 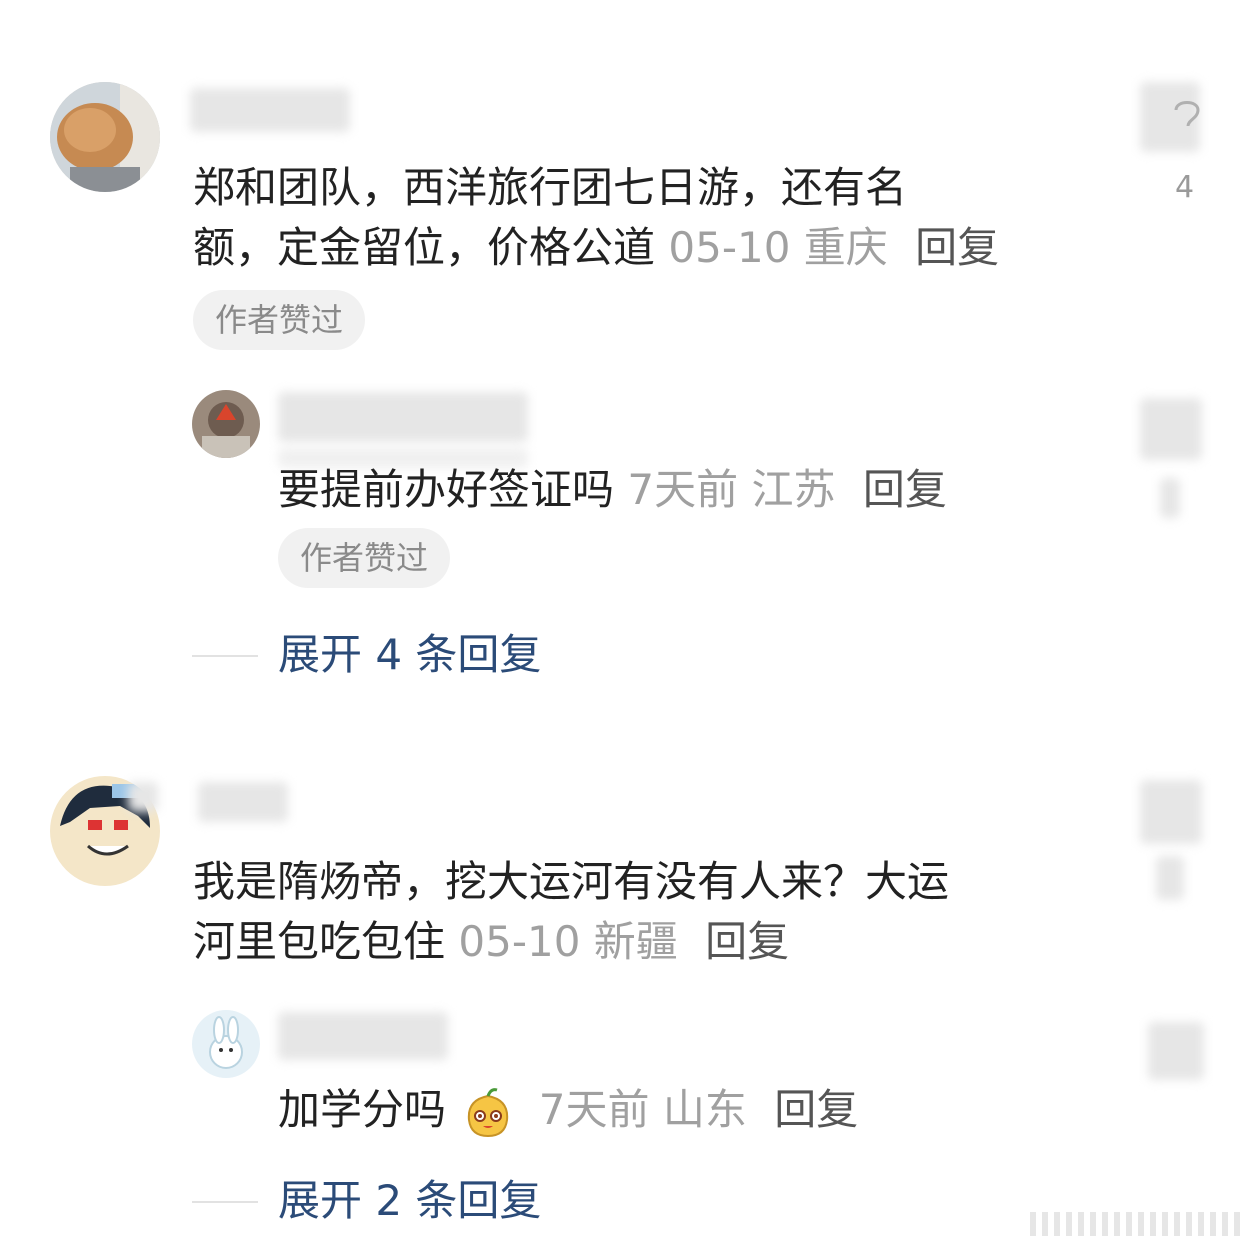 I want to click on comment-text-line2-row: 额，定金留位，价格公道 05-10 重庆 回复, so click(x=596, y=248).